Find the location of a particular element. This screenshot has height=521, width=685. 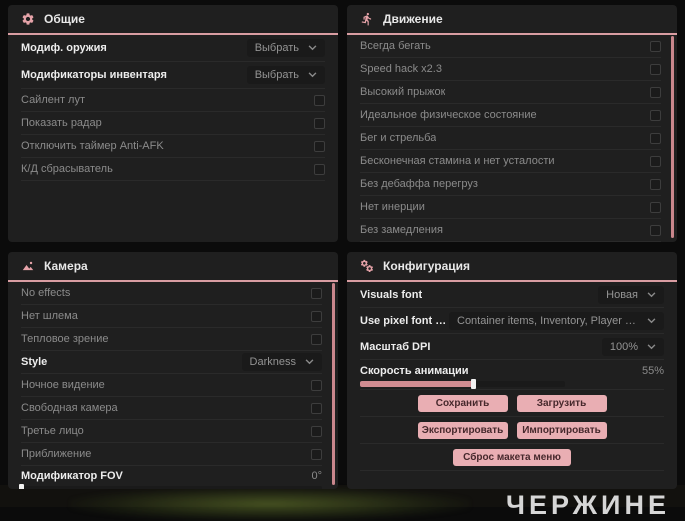

settings-row: Третье лицо is located at coordinates (171, 431).